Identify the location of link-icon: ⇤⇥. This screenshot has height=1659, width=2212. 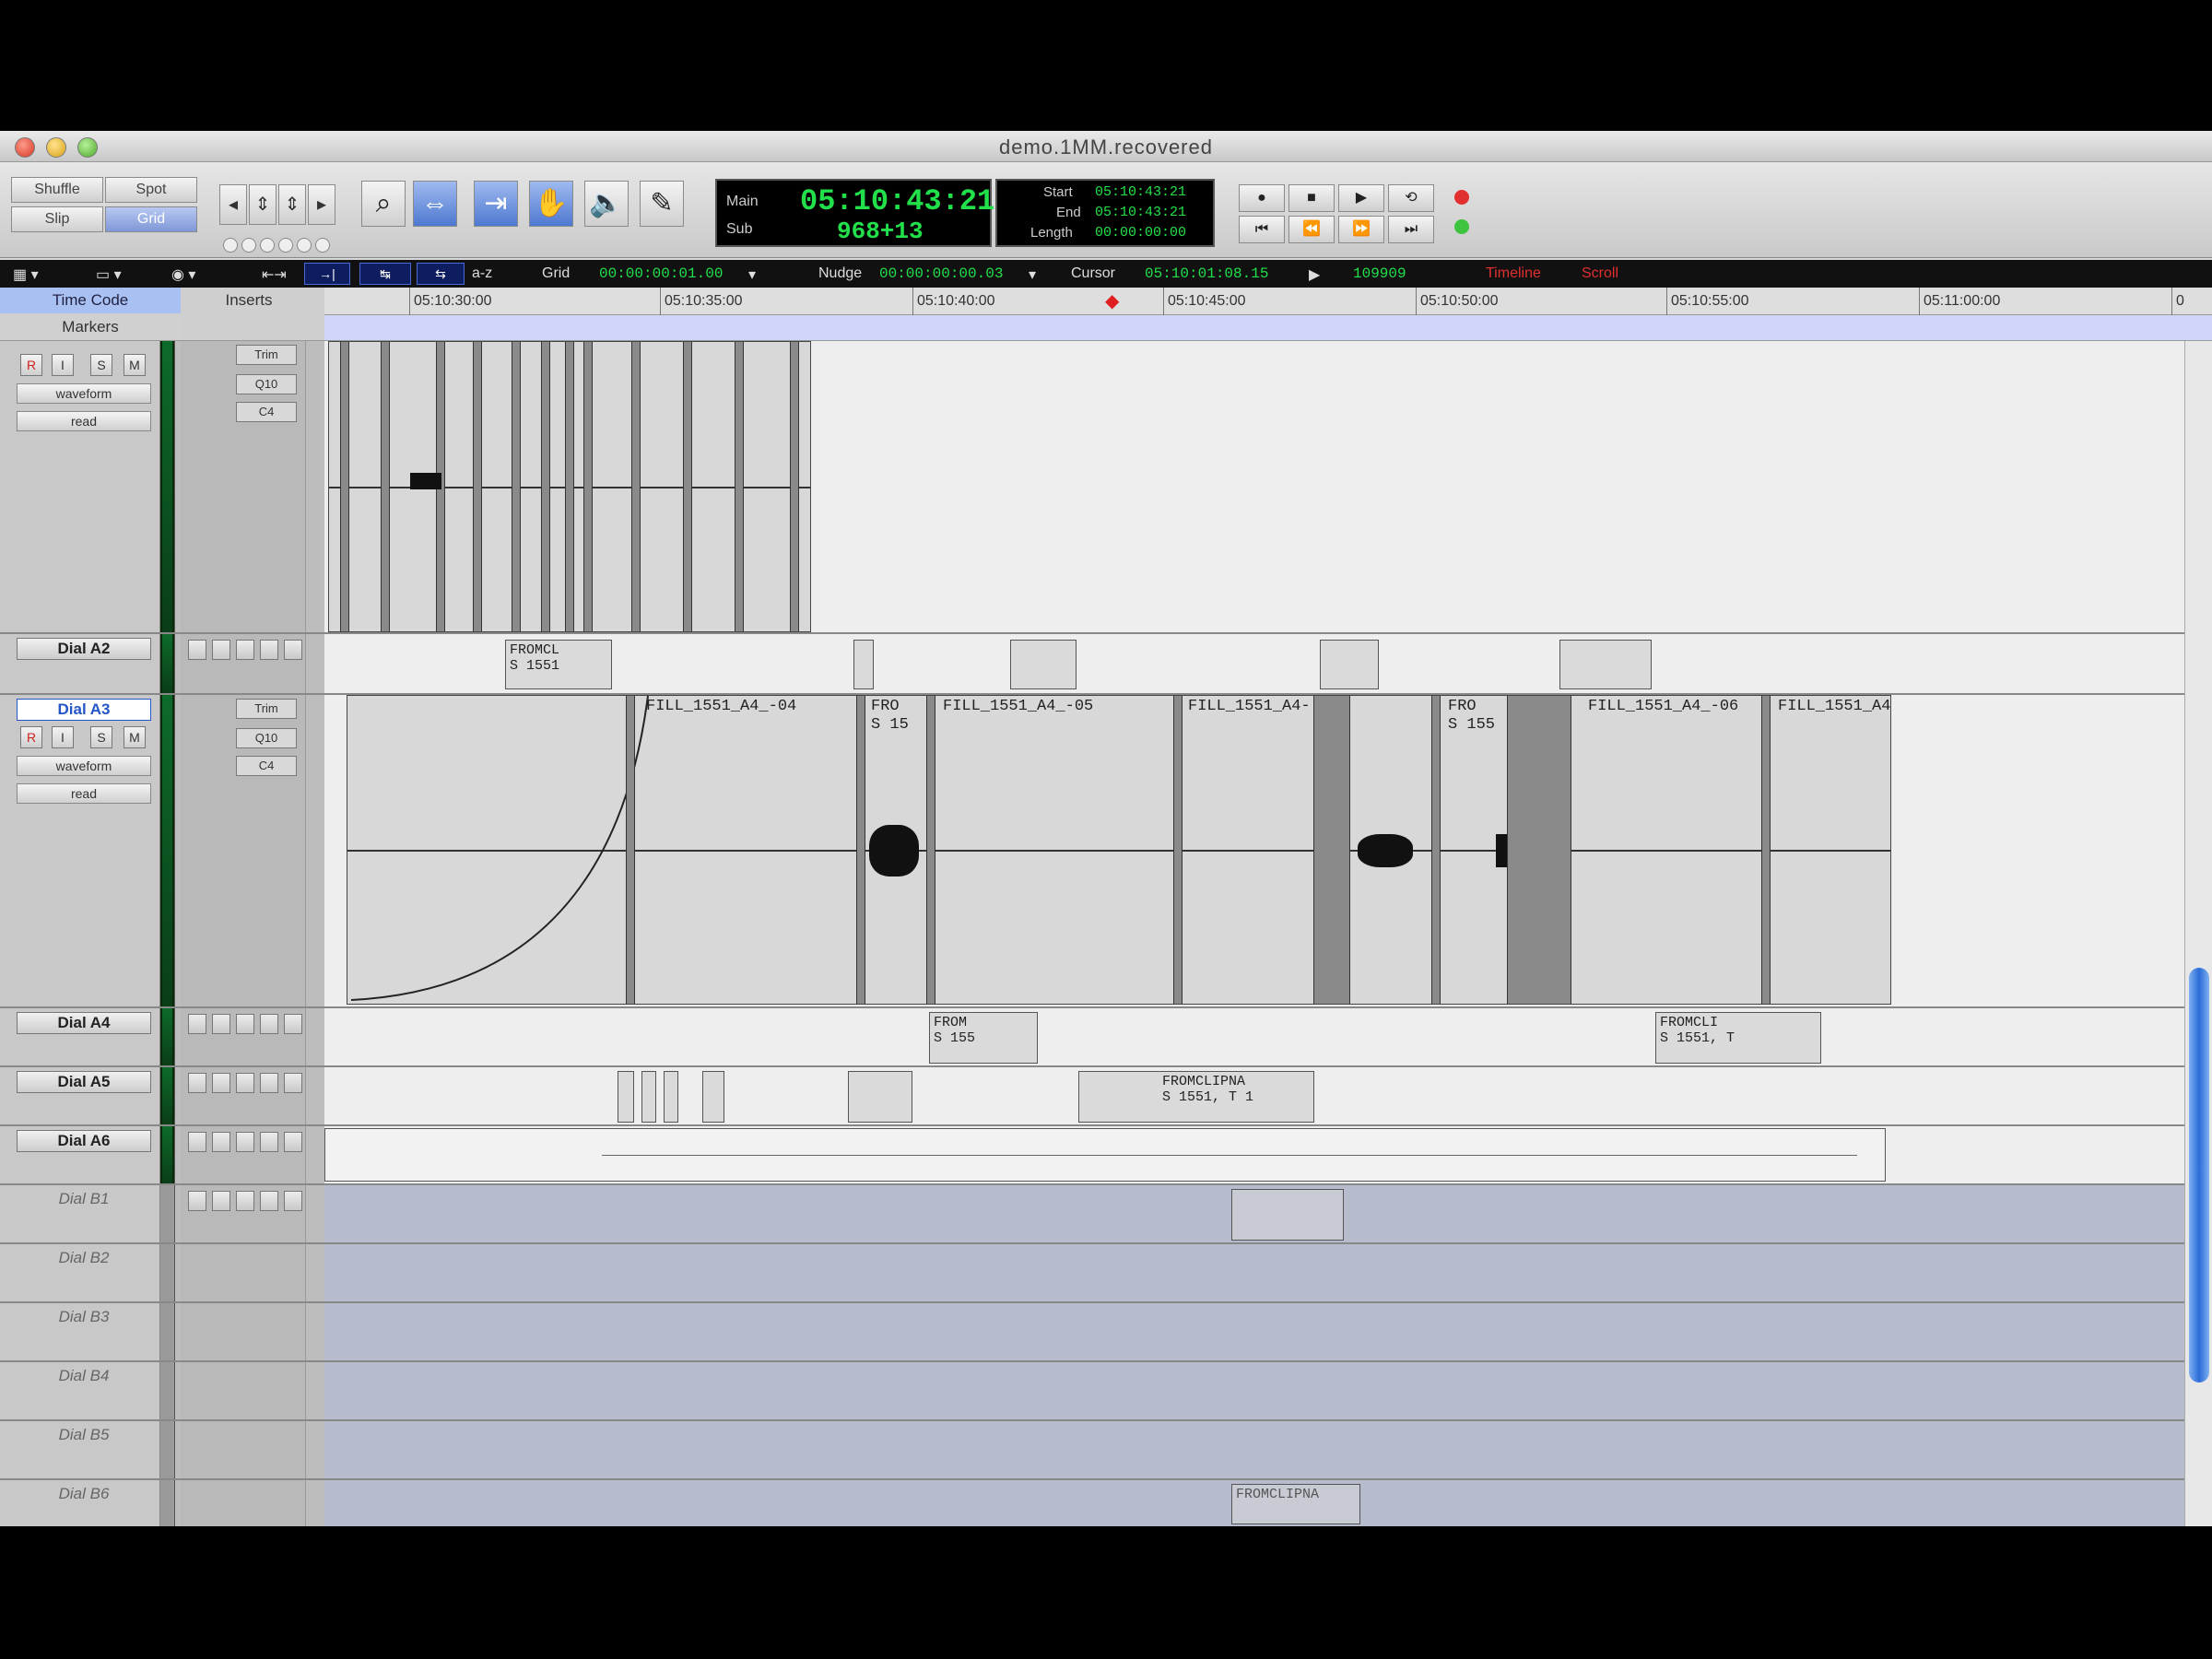
(274, 274).